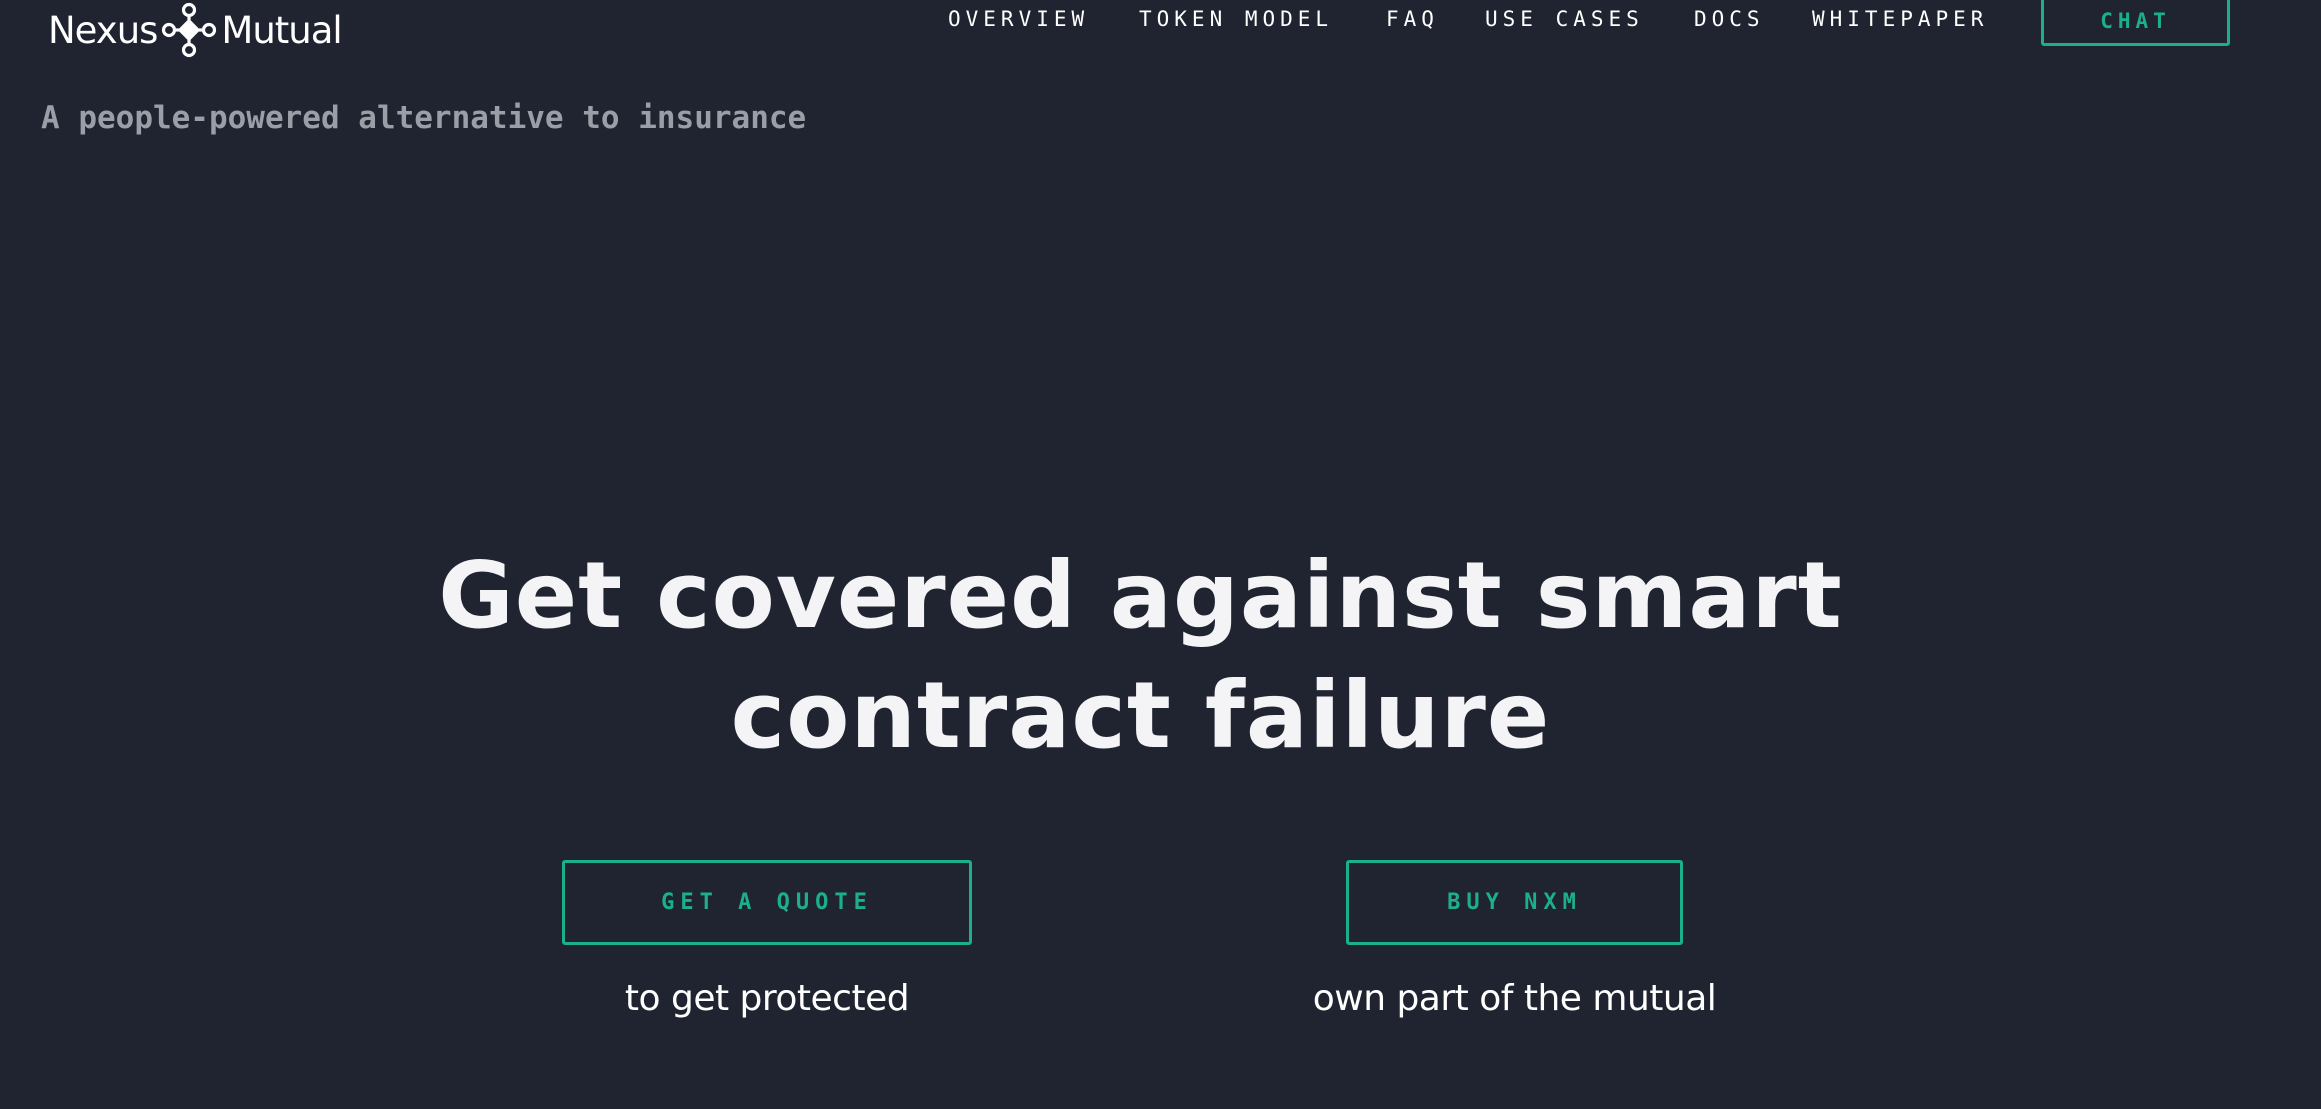 The height and width of the screenshot is (1109, 2321). What do you see at coordinates (1564, 19) in the screenshot?
I see `nav-use-cases: USE CASES` at bounding box center [1564, 19].